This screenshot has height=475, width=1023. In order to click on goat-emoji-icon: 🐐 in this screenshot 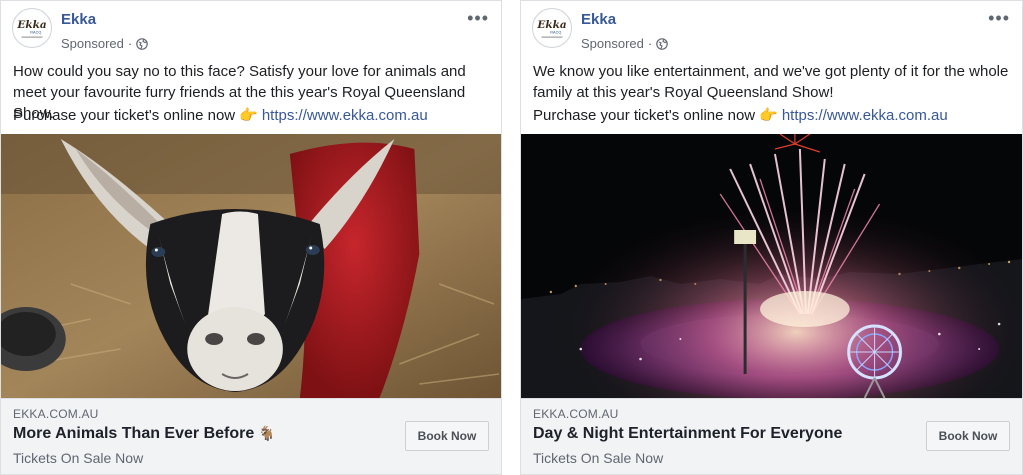, I will do `click(267, 433)`.